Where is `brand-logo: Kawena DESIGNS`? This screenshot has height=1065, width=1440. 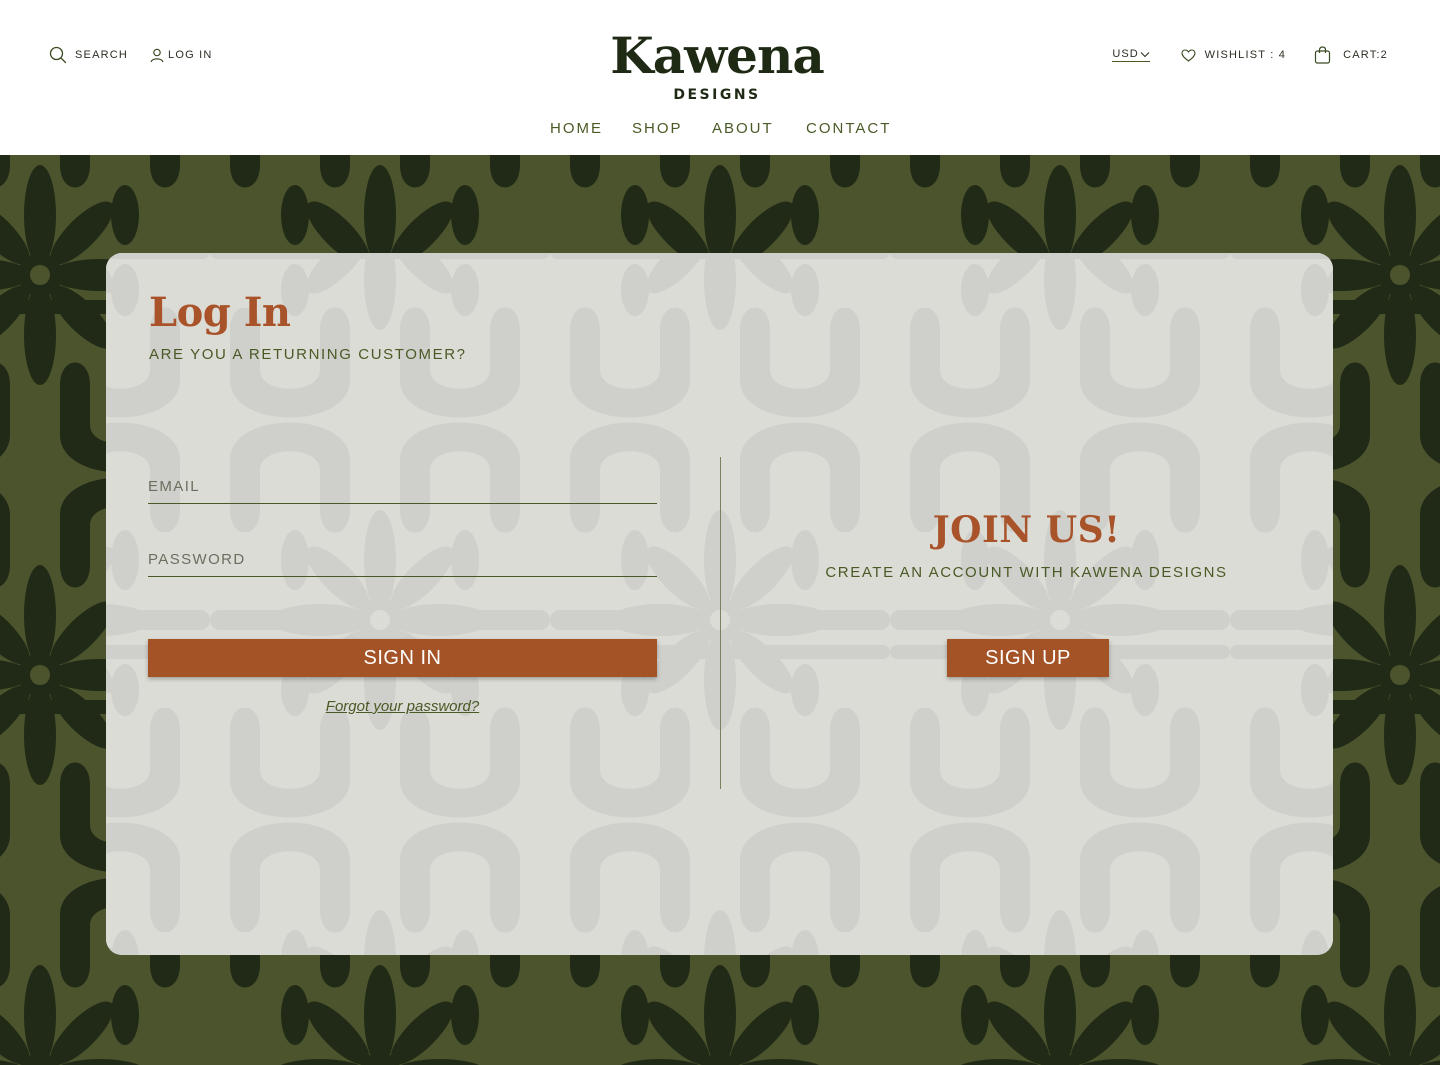
brand-logo: Kawena DESIGNS is located at coordinates (717, 65).